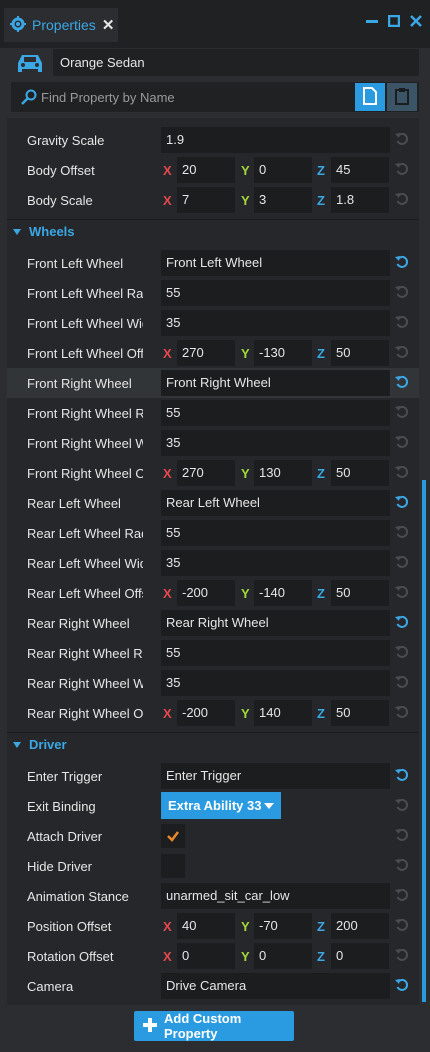 The height and width of the screenshot is (1052, 430). What do you see at coordinates (206, 200) in the screenshot?
I see `vector-x-field: 7` at bounding box center [206, 200].